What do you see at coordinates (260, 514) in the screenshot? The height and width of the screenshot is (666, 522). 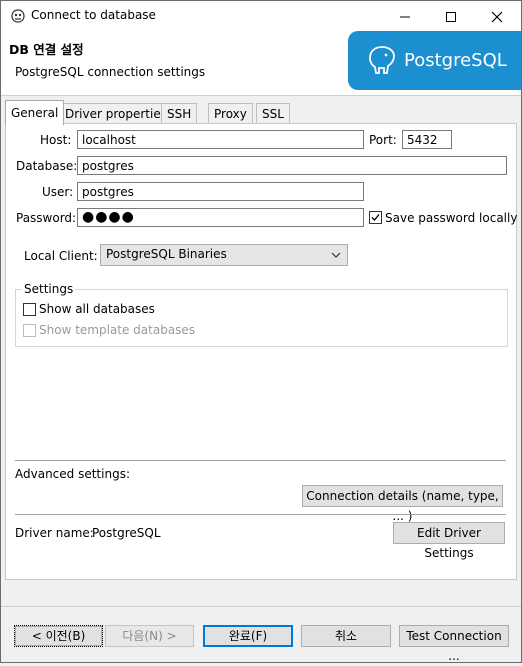 I see `driver-divider` at bounding box center [260, 514].